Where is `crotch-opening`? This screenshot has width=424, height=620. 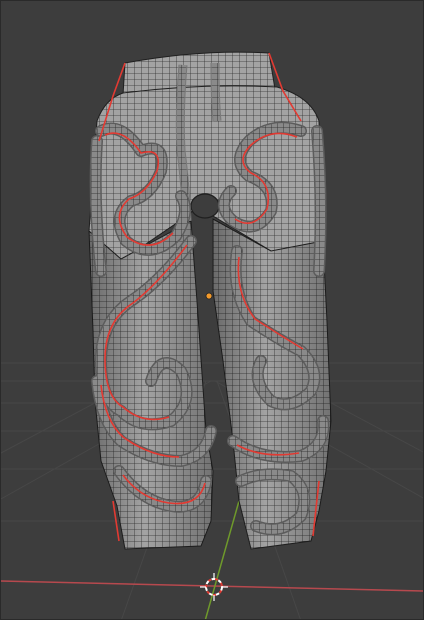 crotch-opening is located at coordinates (205, 206).